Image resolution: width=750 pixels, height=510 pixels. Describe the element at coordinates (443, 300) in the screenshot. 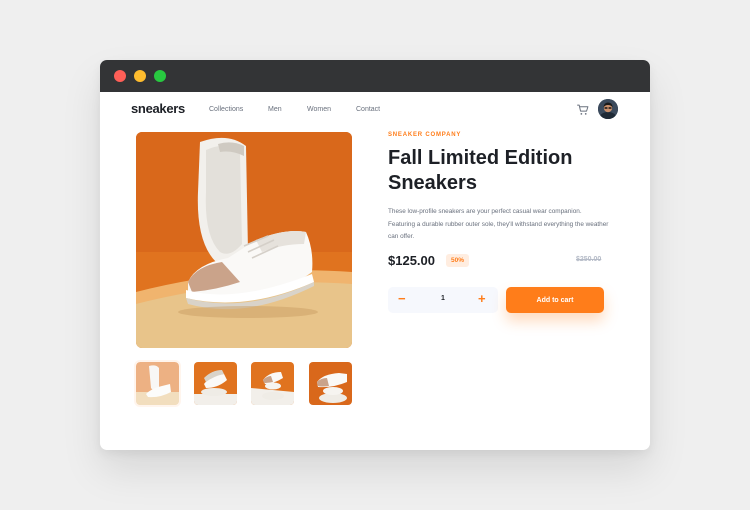

I see `quantity-stepper: − 1 +` at that location.